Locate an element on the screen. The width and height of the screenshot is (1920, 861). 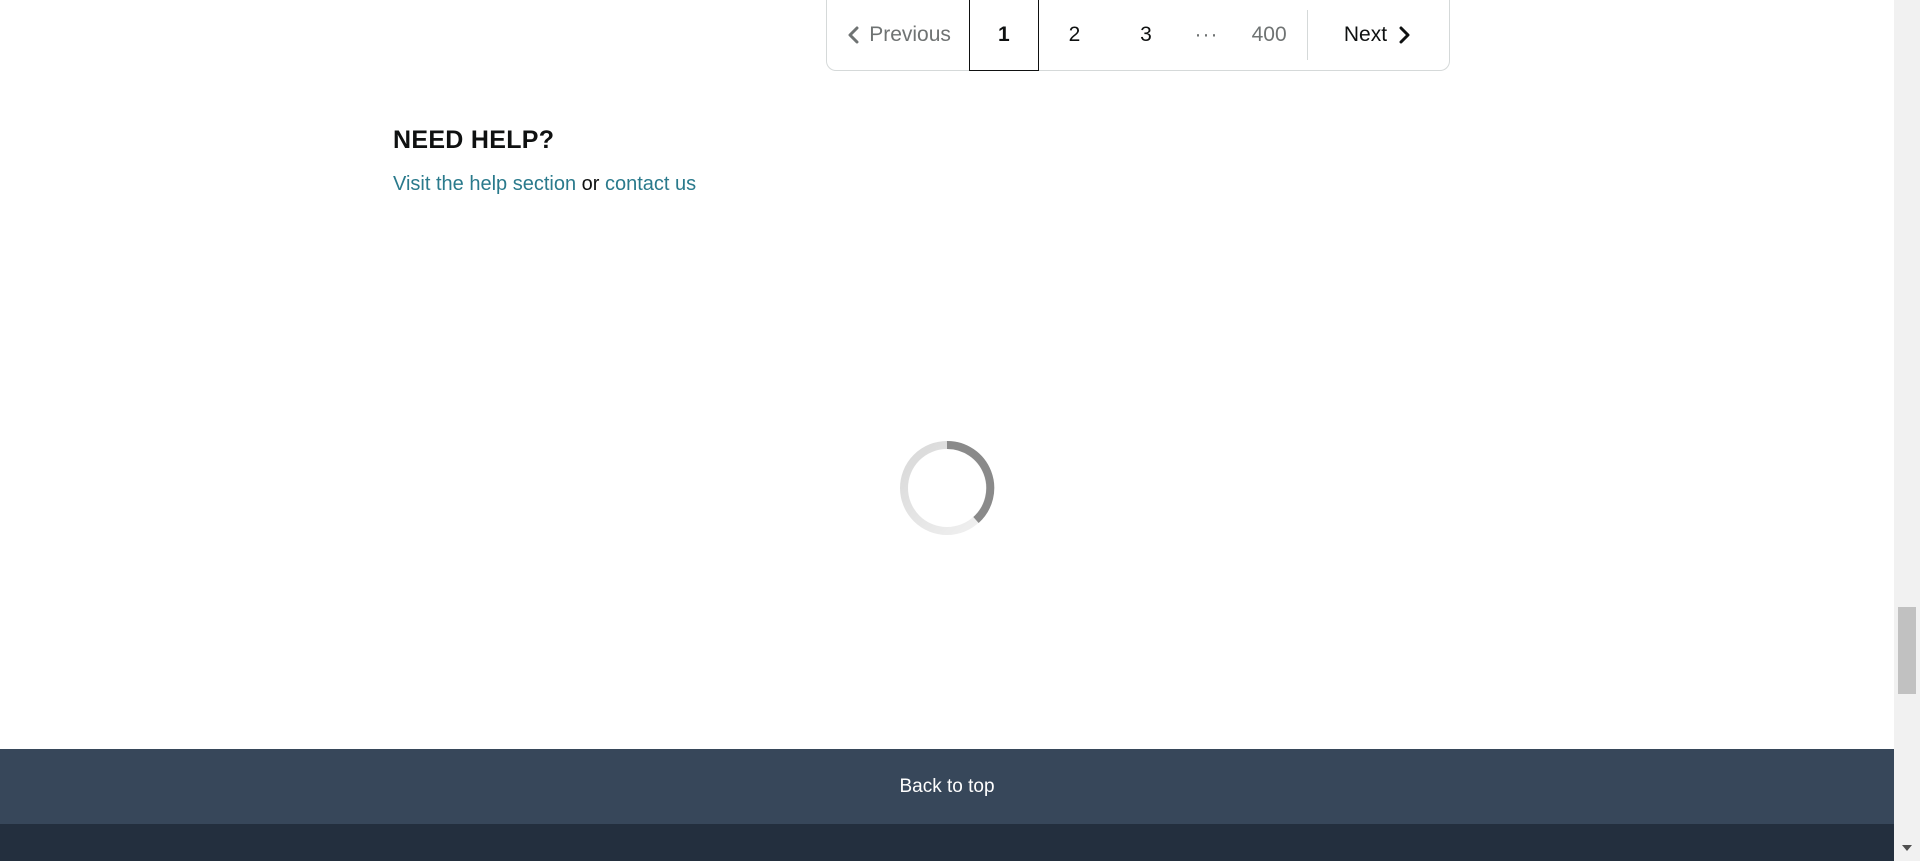
back-to-top-label: Back to top is located at coordinates (947, 786).